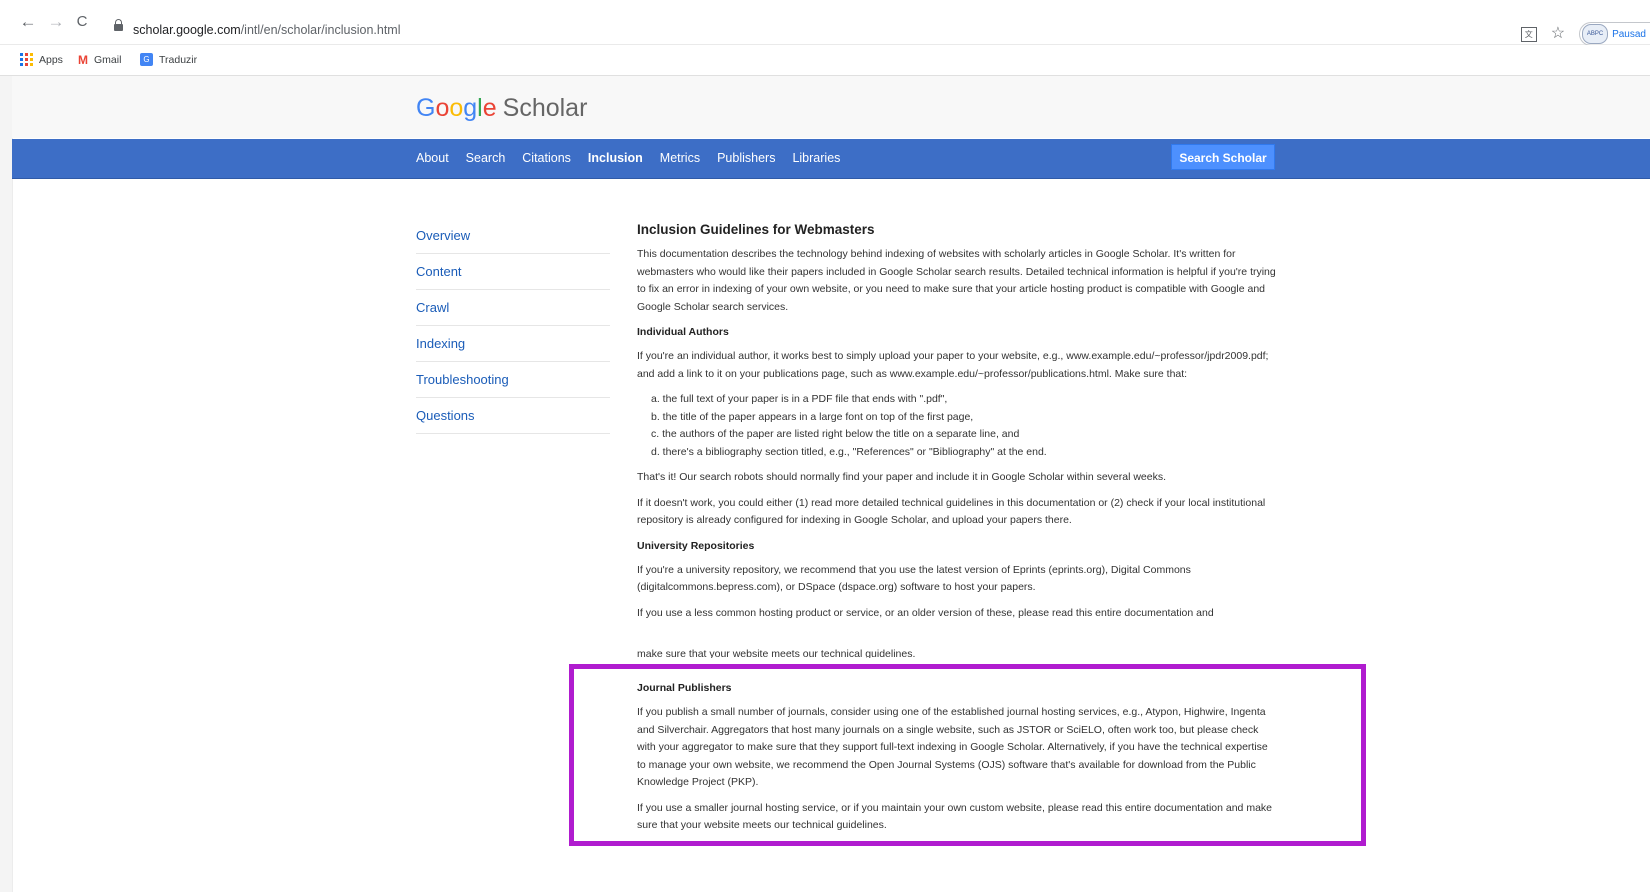 The width and height of the screenshot is (1650, 892). I want to click on bookmark-label: Gmail, so click(108, 60).